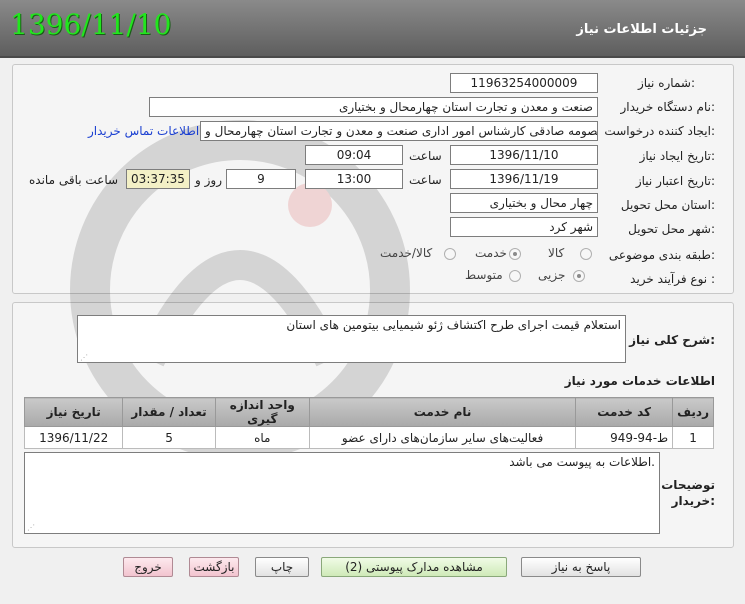 The width and height of the screenshot is (745, 604). I want to click on province-field: چهار محال و بختیاری, so click(524, 203).